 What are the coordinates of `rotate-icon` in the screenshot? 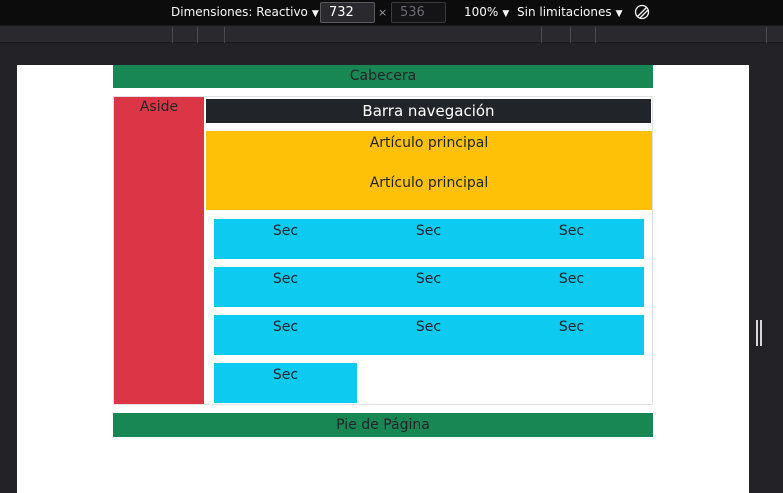 It's located at (642, 12).